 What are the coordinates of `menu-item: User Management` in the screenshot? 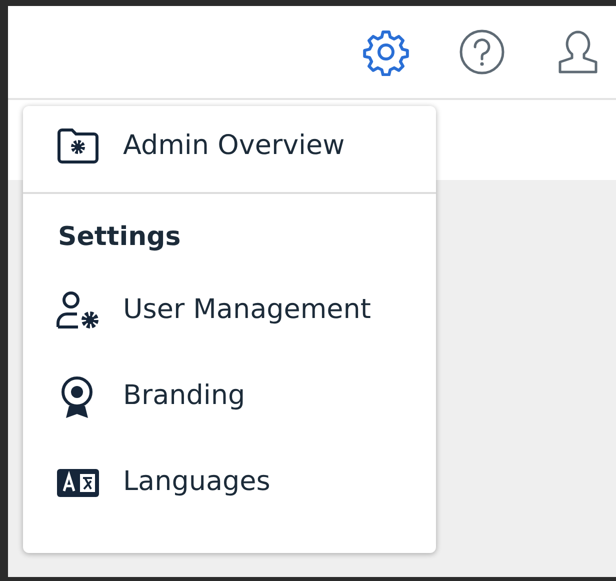 It's located at (229, 310).